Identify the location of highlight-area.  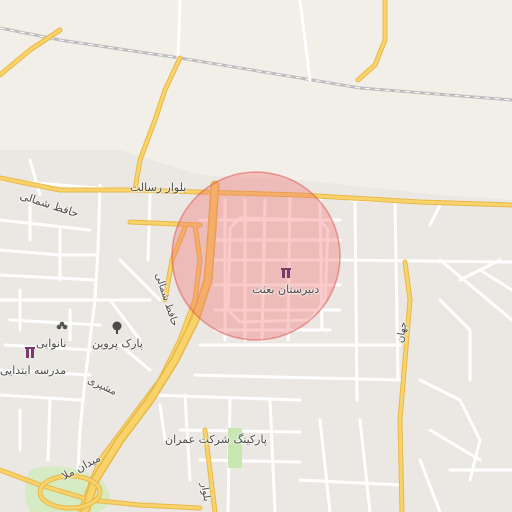
(256, 256).